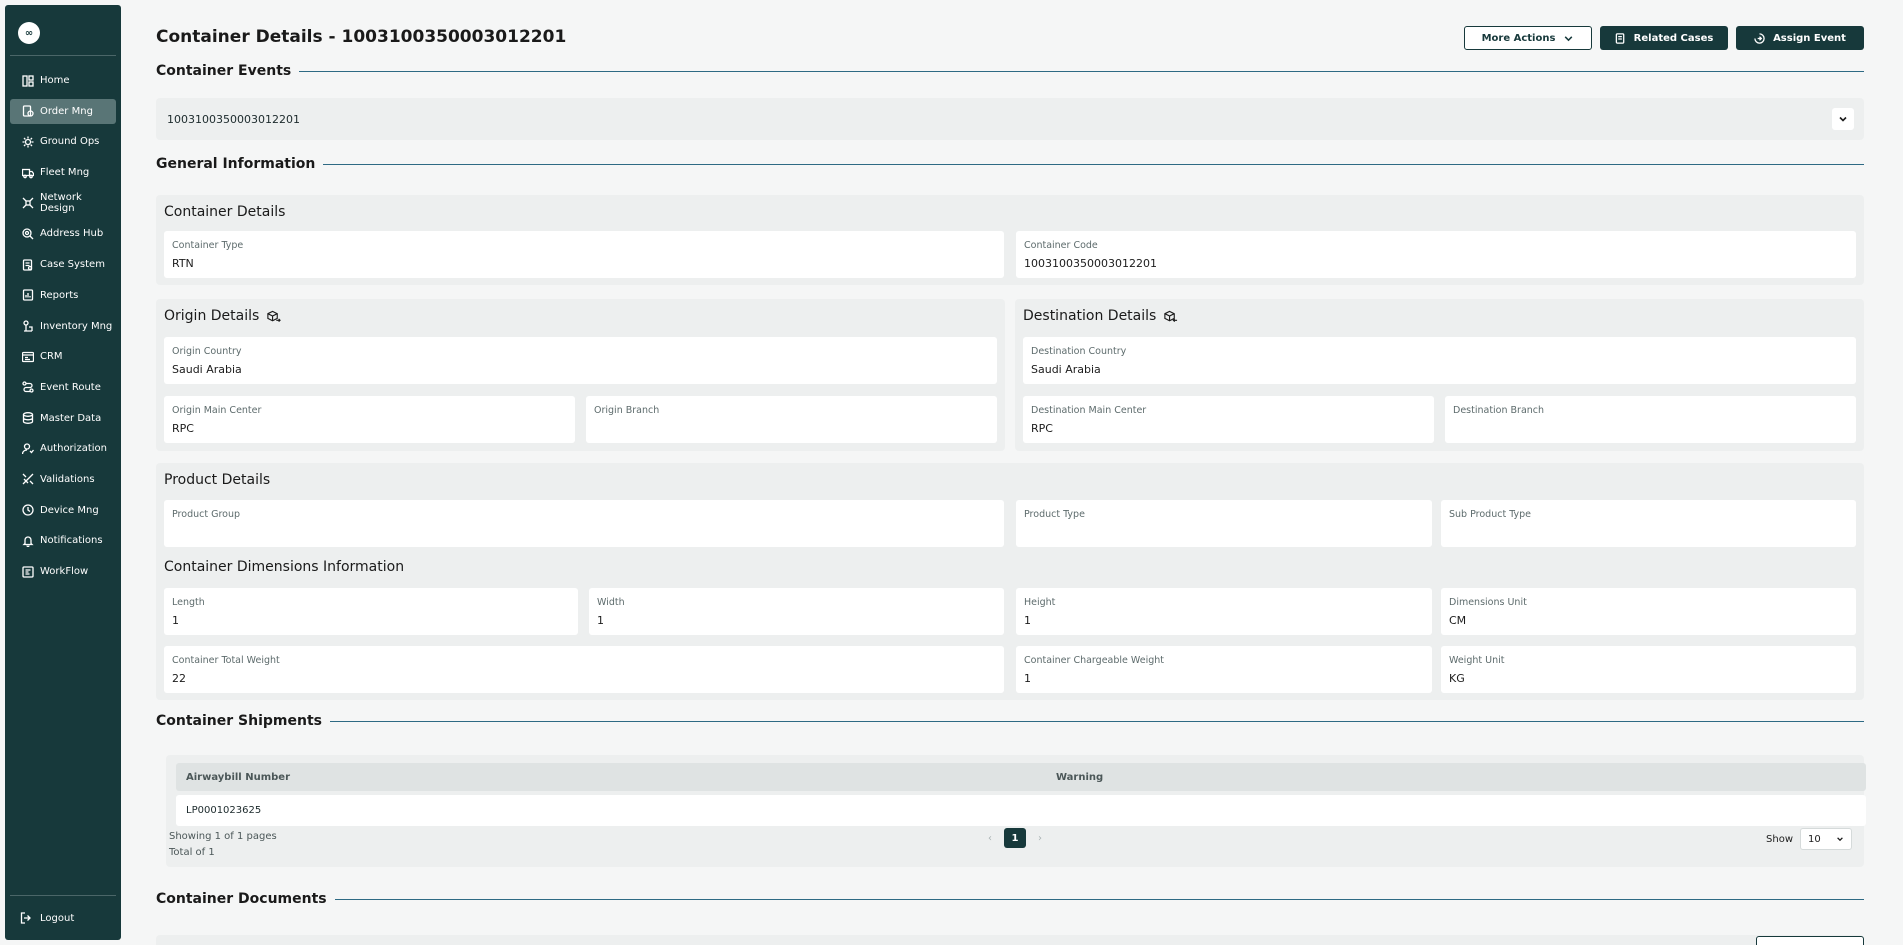  Describe the element at coordinates (1810, 940) in the screenshot. I see `documents-action-button` at that location.